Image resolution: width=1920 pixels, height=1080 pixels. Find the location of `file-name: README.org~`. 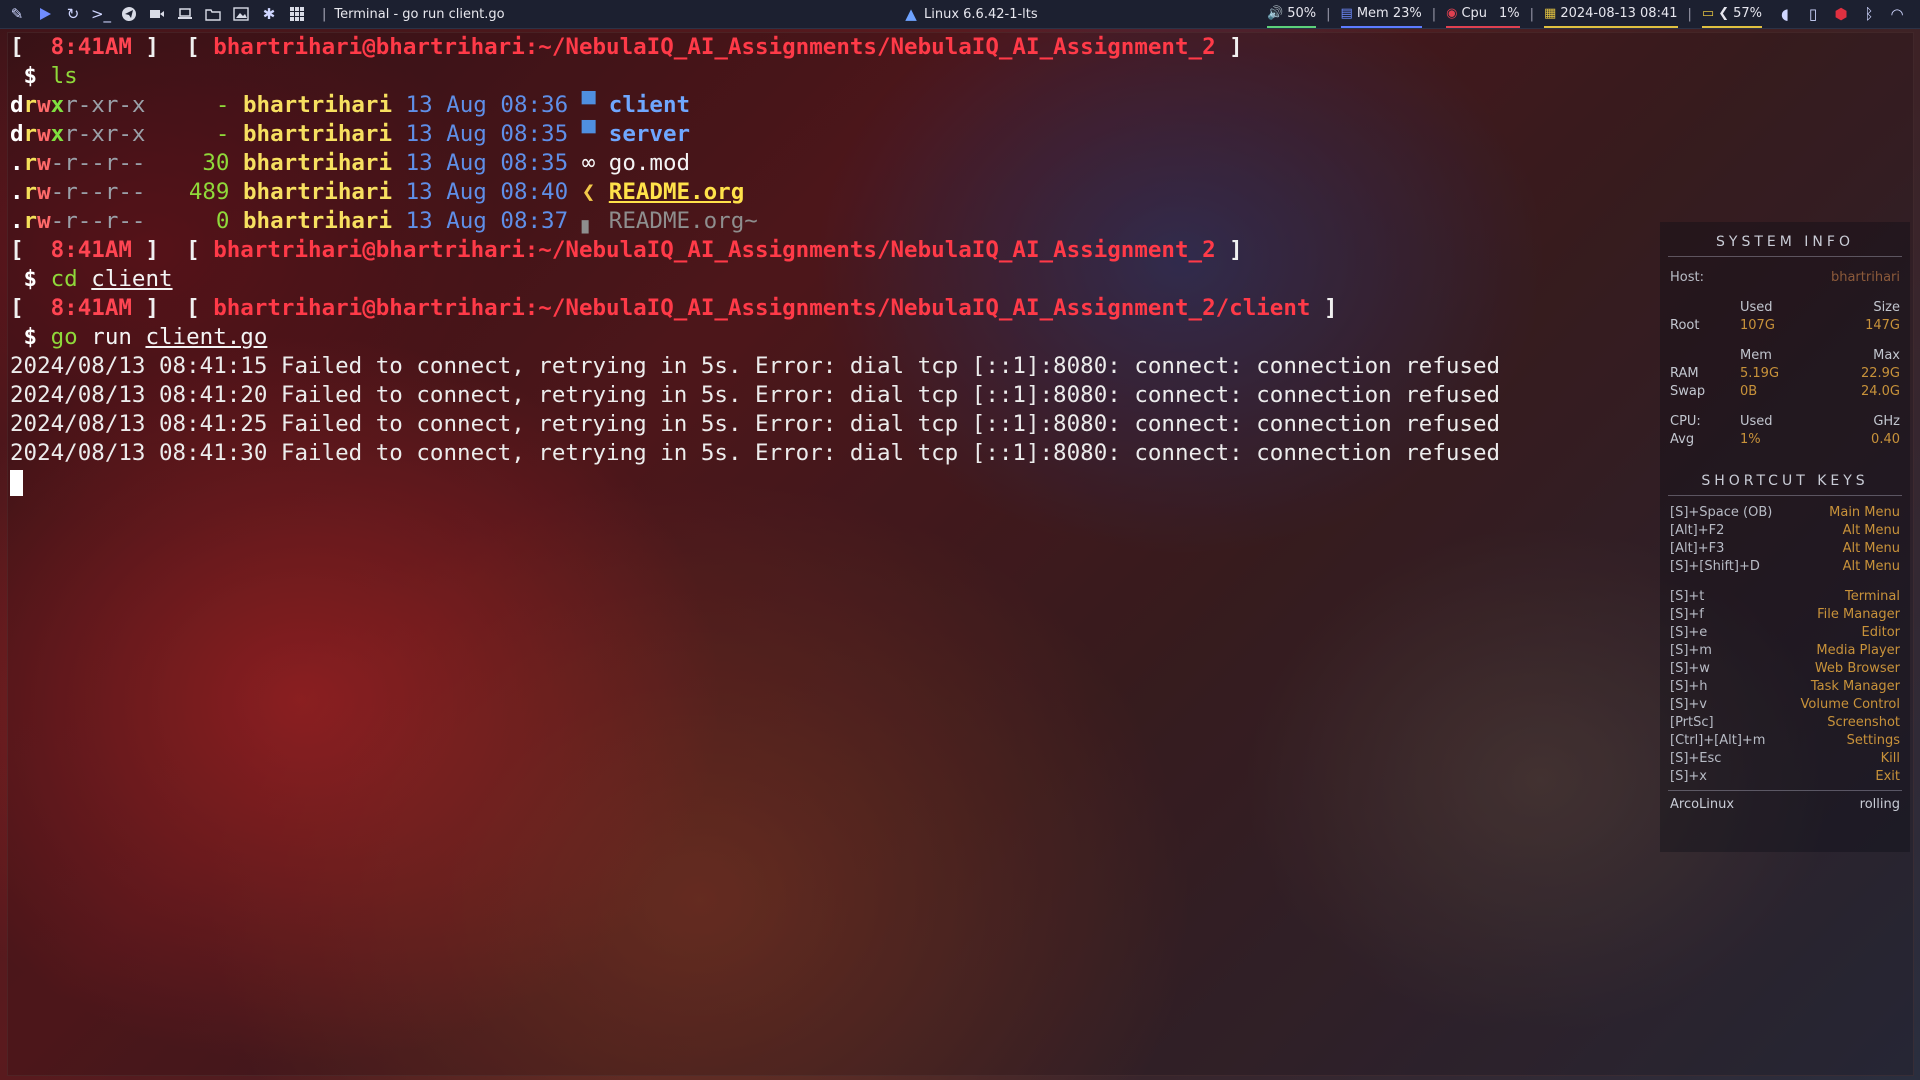

file-name: README.org~ is located at coordinates (683, 221).